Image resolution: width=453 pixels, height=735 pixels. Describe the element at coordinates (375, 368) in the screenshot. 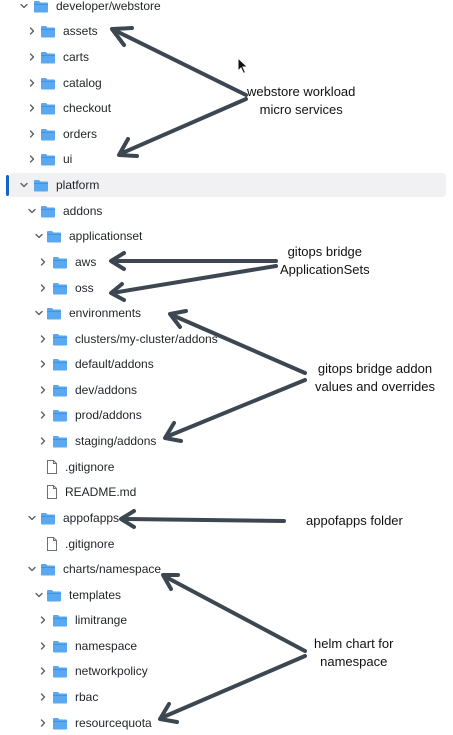

I see `annotation-addon-values-line1: gitops bridge addon` at that location.